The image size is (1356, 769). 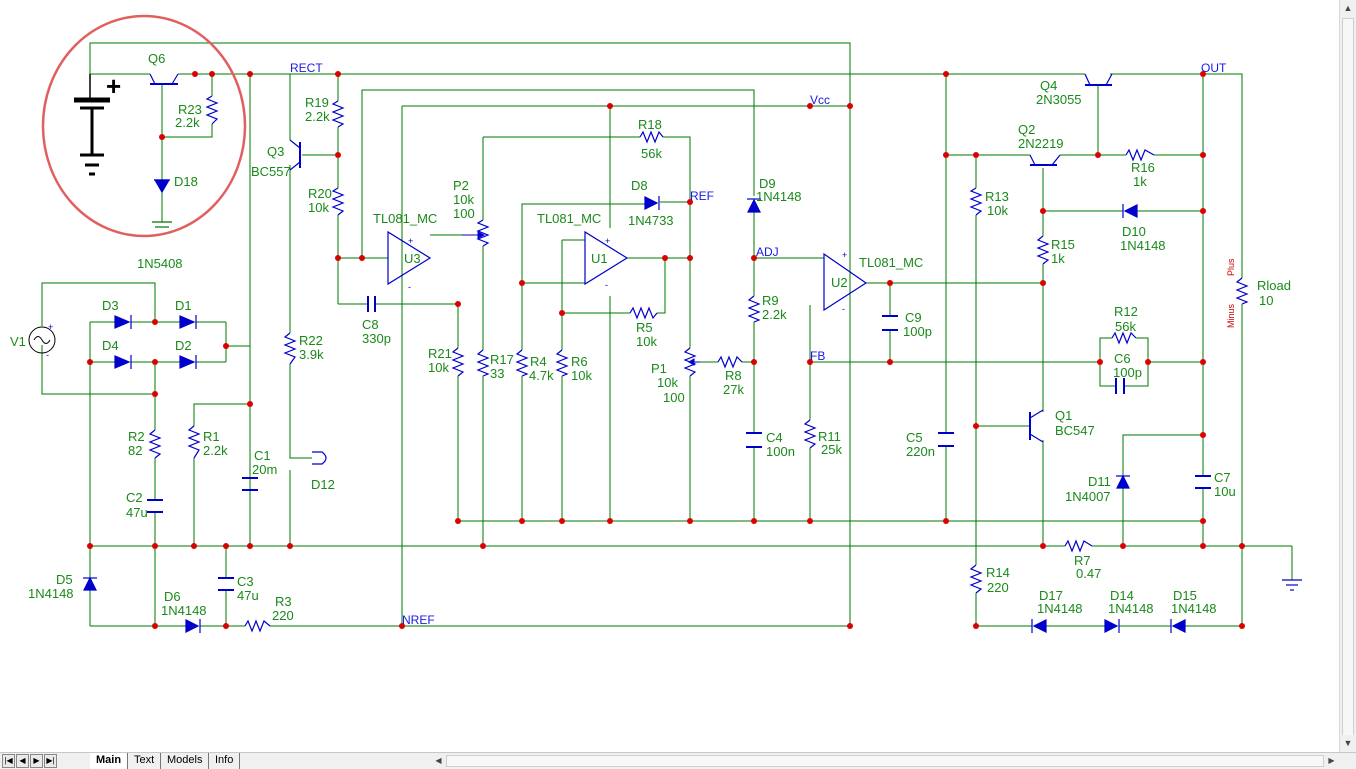 I want to click on r17-value: 33, so click(x=497, y=373).